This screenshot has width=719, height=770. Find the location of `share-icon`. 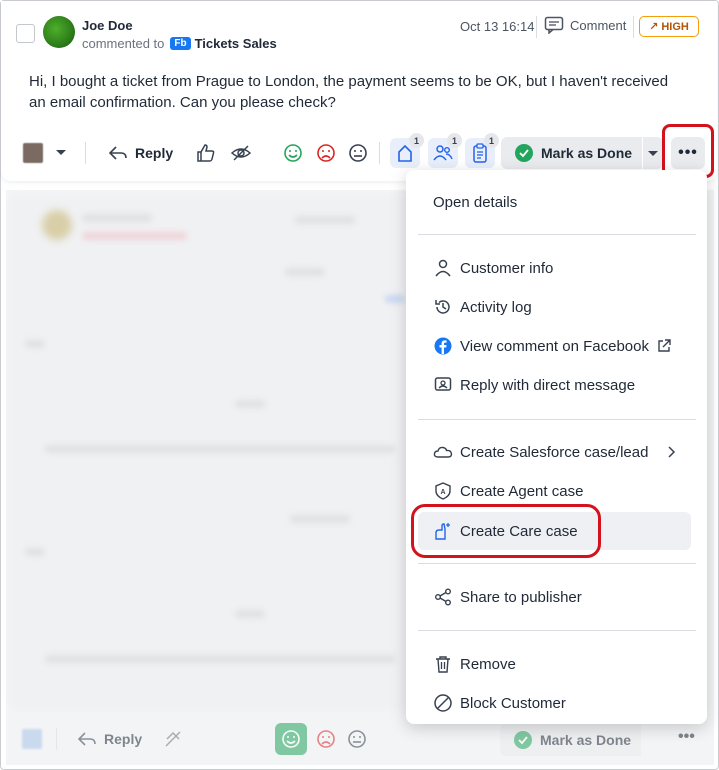

share-icon is located at coordinates (443, 597).